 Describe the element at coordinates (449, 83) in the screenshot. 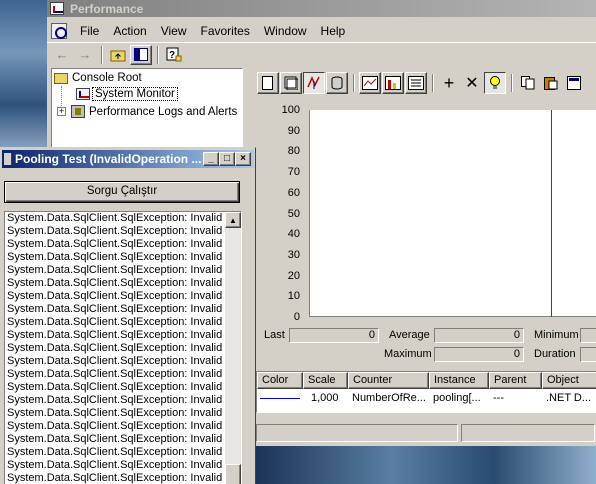

I see `add-icon: +` at that location.